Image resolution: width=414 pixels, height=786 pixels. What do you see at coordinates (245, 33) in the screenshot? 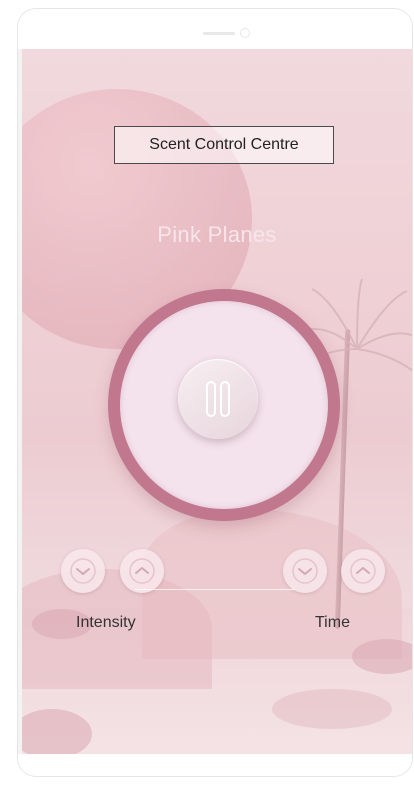
I see `front-camera` at bounding box center [245, 33].